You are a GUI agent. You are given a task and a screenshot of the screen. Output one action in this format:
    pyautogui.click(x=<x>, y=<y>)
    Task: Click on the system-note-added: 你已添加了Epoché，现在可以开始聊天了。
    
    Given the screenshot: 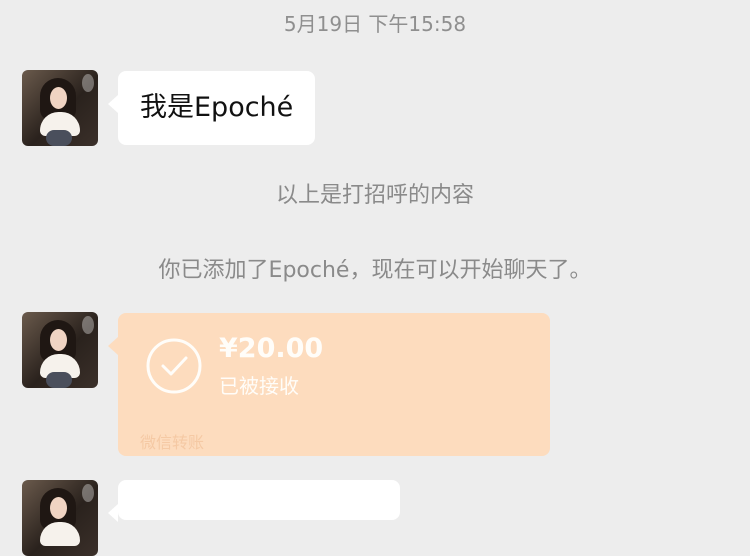 What is the action you would take?
    pyautogui.click(x=375, y=270)
    